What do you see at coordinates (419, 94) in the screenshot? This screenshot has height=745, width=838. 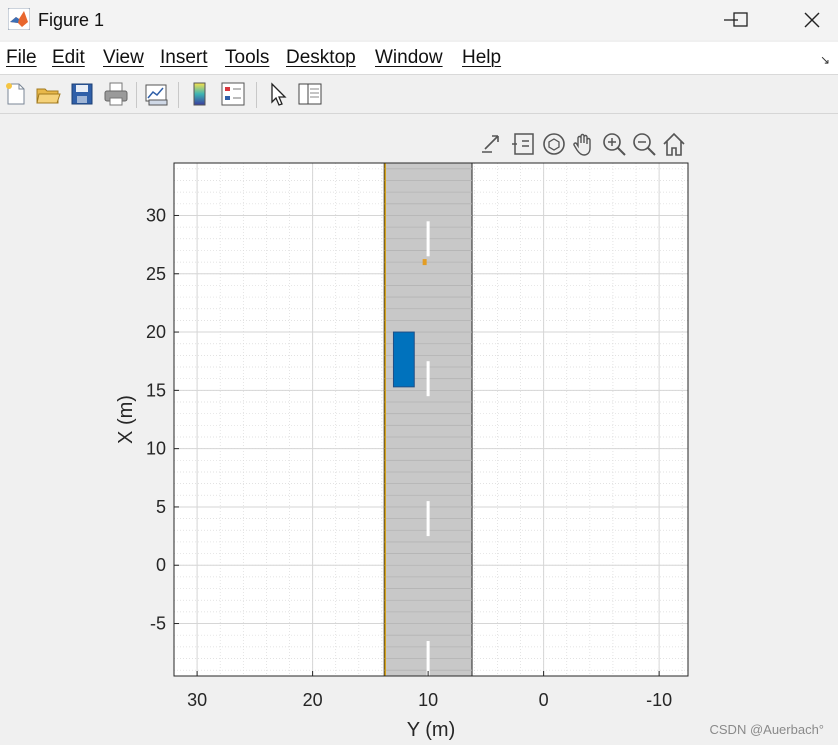 I see `figure-toolbar` at bounding box center [419, 94].